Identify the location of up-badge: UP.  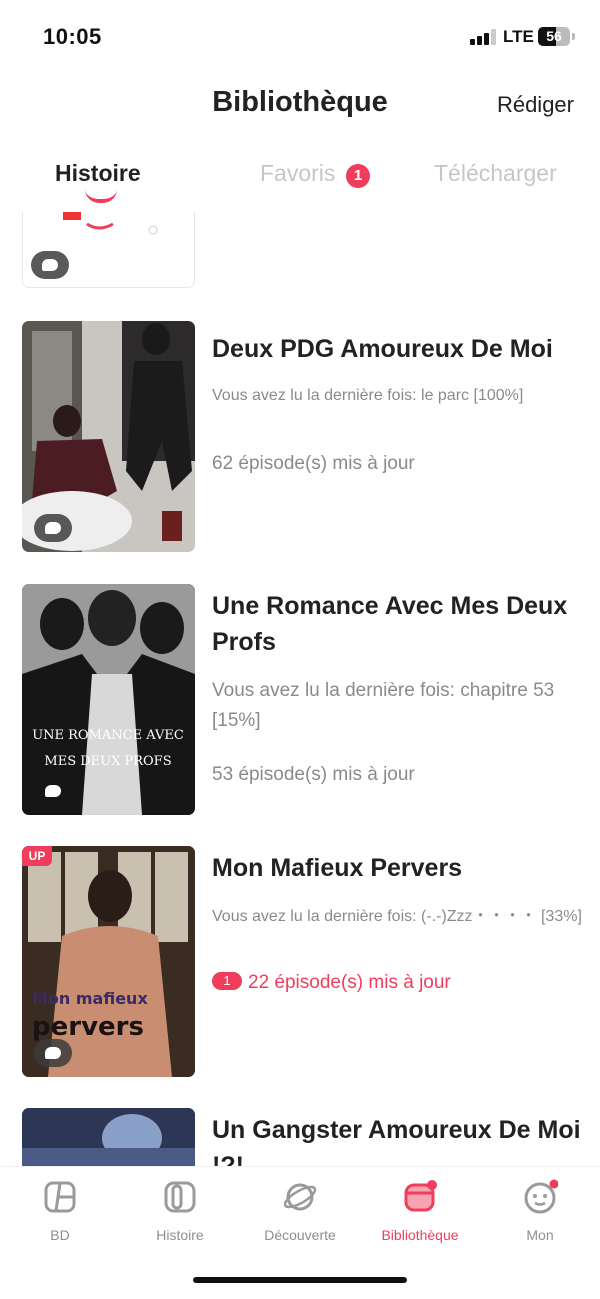
(37, 856).